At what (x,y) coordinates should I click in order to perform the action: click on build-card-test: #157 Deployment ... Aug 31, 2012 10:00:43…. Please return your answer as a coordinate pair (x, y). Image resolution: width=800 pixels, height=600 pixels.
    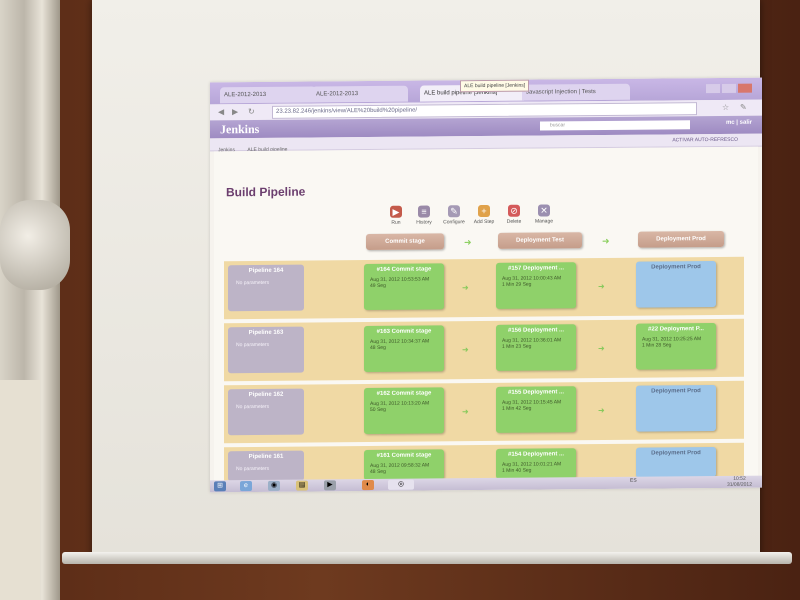
    Looking at the image, I should click on (536, 285).